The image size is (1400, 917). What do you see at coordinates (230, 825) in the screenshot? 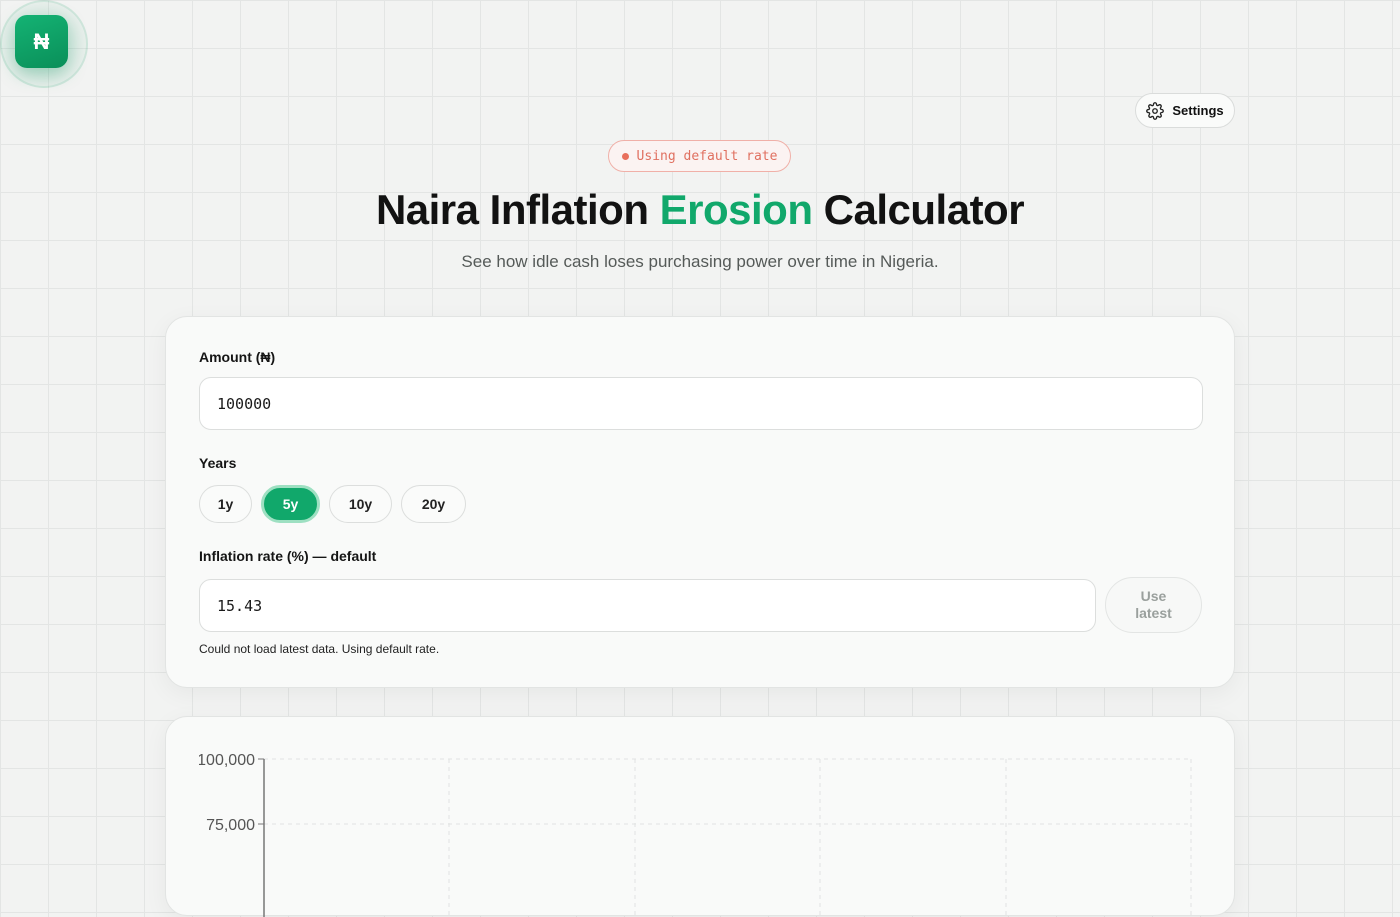
I see `y-tick-label-2: 75,000` at bounding box center [230, 825].